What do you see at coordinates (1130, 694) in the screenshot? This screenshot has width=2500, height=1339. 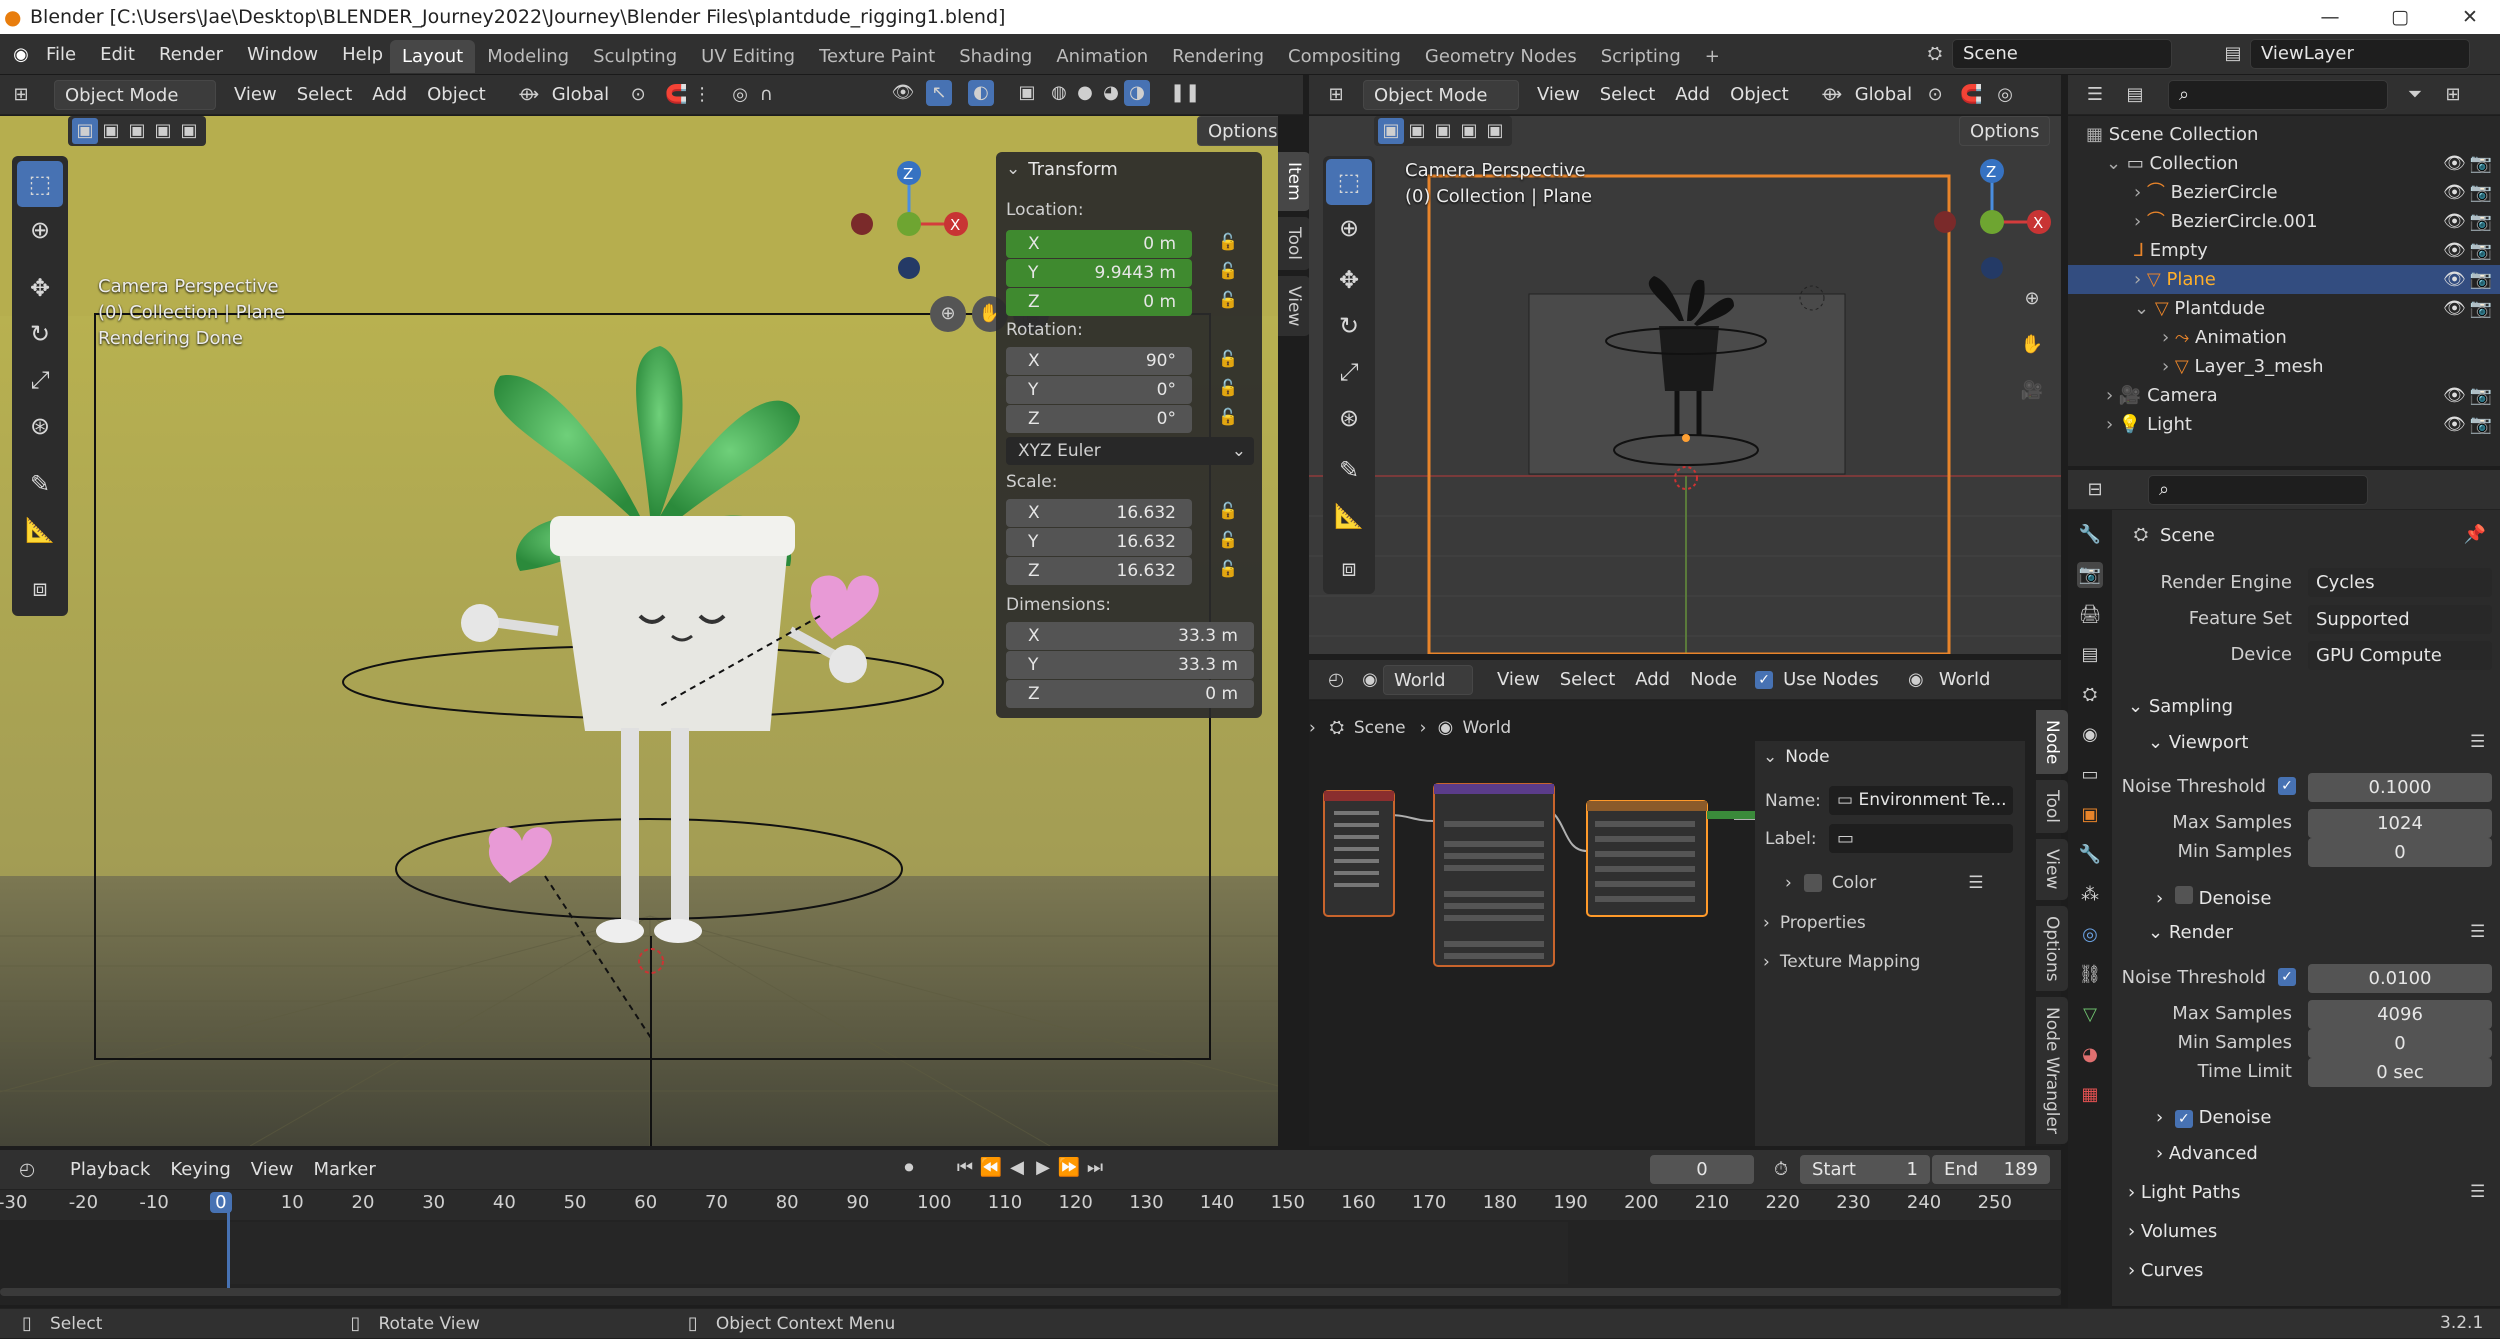 I see `dimensions-z-field: Z0 m` at bounding box center [1130, 694].